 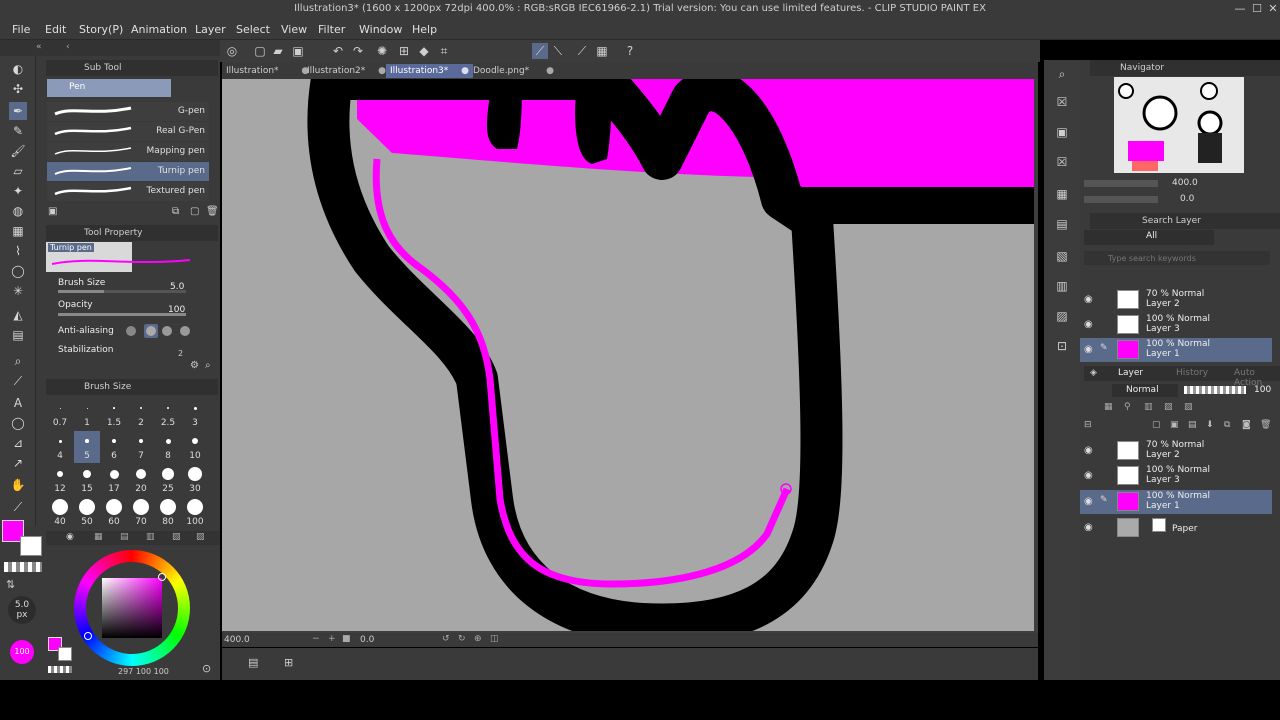 I want to click on menu-view: View, so click(x=294, y=29).